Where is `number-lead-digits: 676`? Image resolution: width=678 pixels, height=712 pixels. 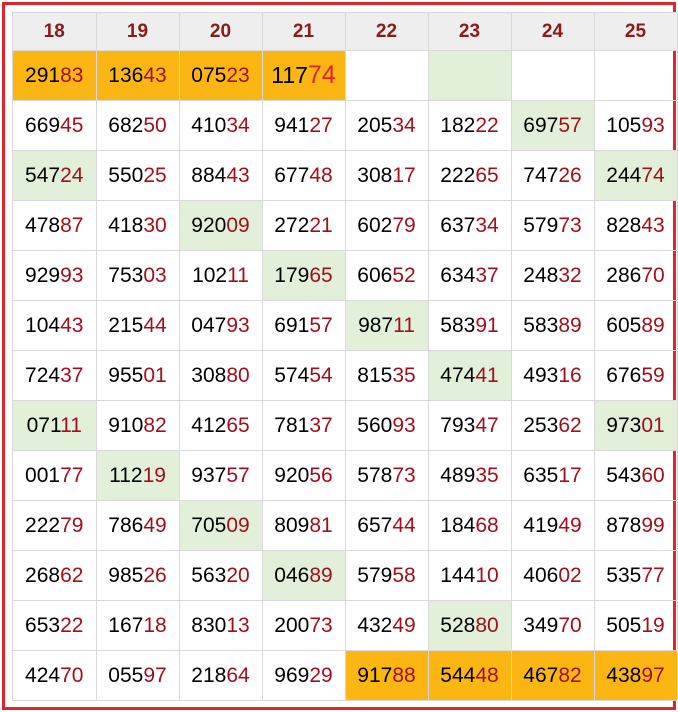
number-lead-digits: 676 is located at coordinates (624, 375).